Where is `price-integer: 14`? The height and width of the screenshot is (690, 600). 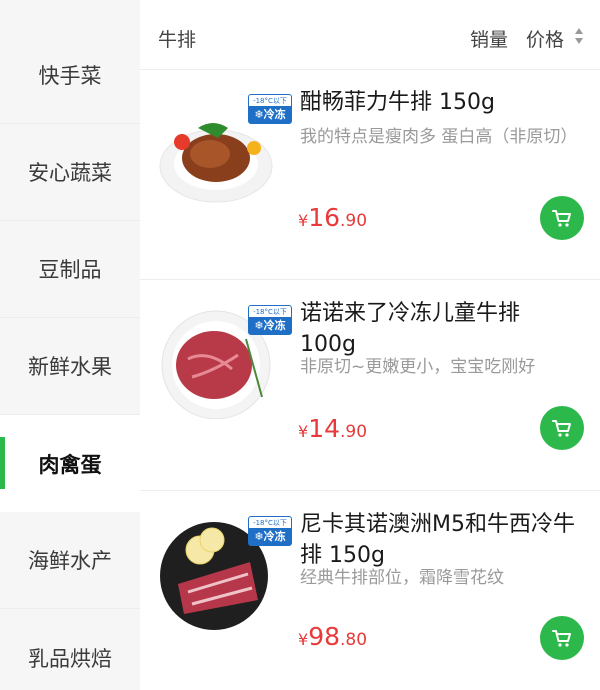
price-integer: 14 is located at coordinates (324, 428).